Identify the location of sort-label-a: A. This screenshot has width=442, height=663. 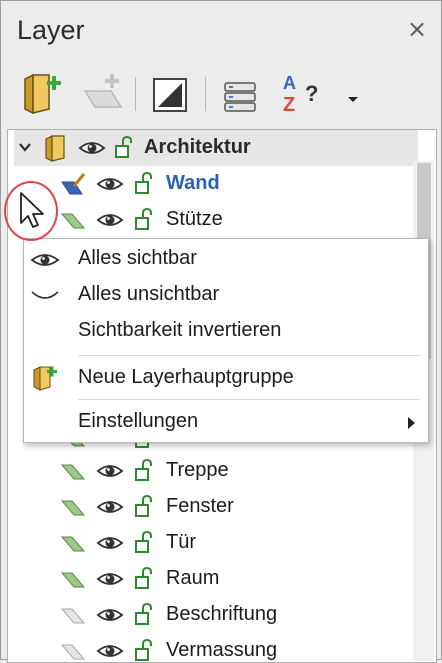
(289, 83).